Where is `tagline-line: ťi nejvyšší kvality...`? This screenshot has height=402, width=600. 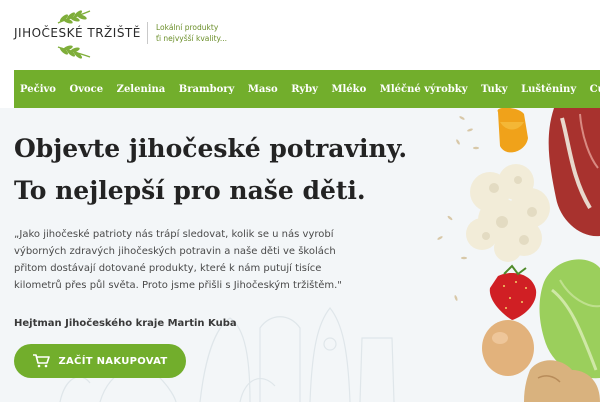 tagline-line: ťi nejvyšší kvality... is located at coordinates (192, 38).